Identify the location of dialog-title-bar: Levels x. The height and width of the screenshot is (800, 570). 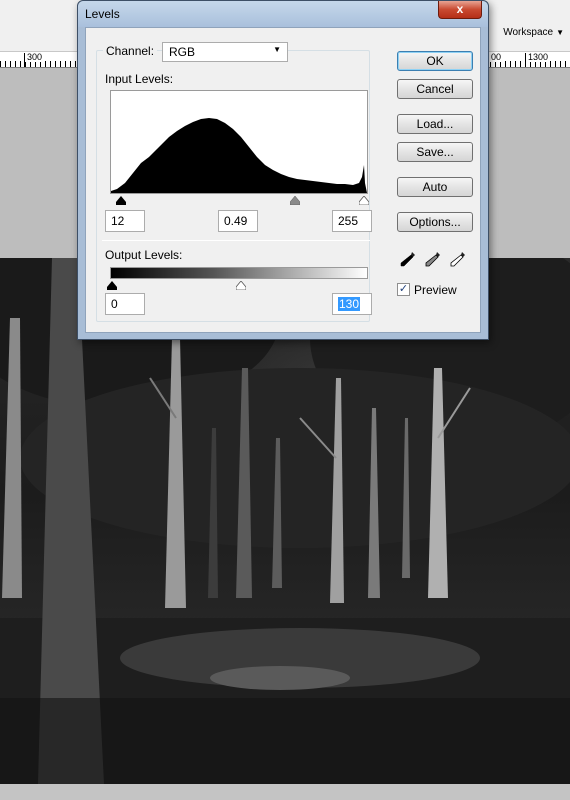
(283, 14).